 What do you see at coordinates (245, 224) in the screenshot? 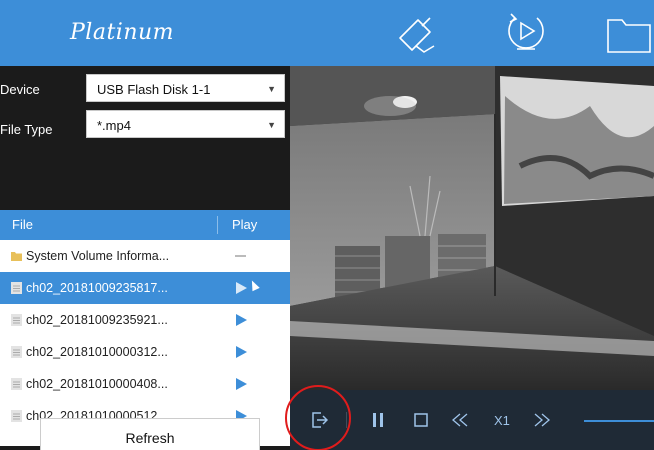
I see `play-column-header: Play` at bounding box center [245, 224].